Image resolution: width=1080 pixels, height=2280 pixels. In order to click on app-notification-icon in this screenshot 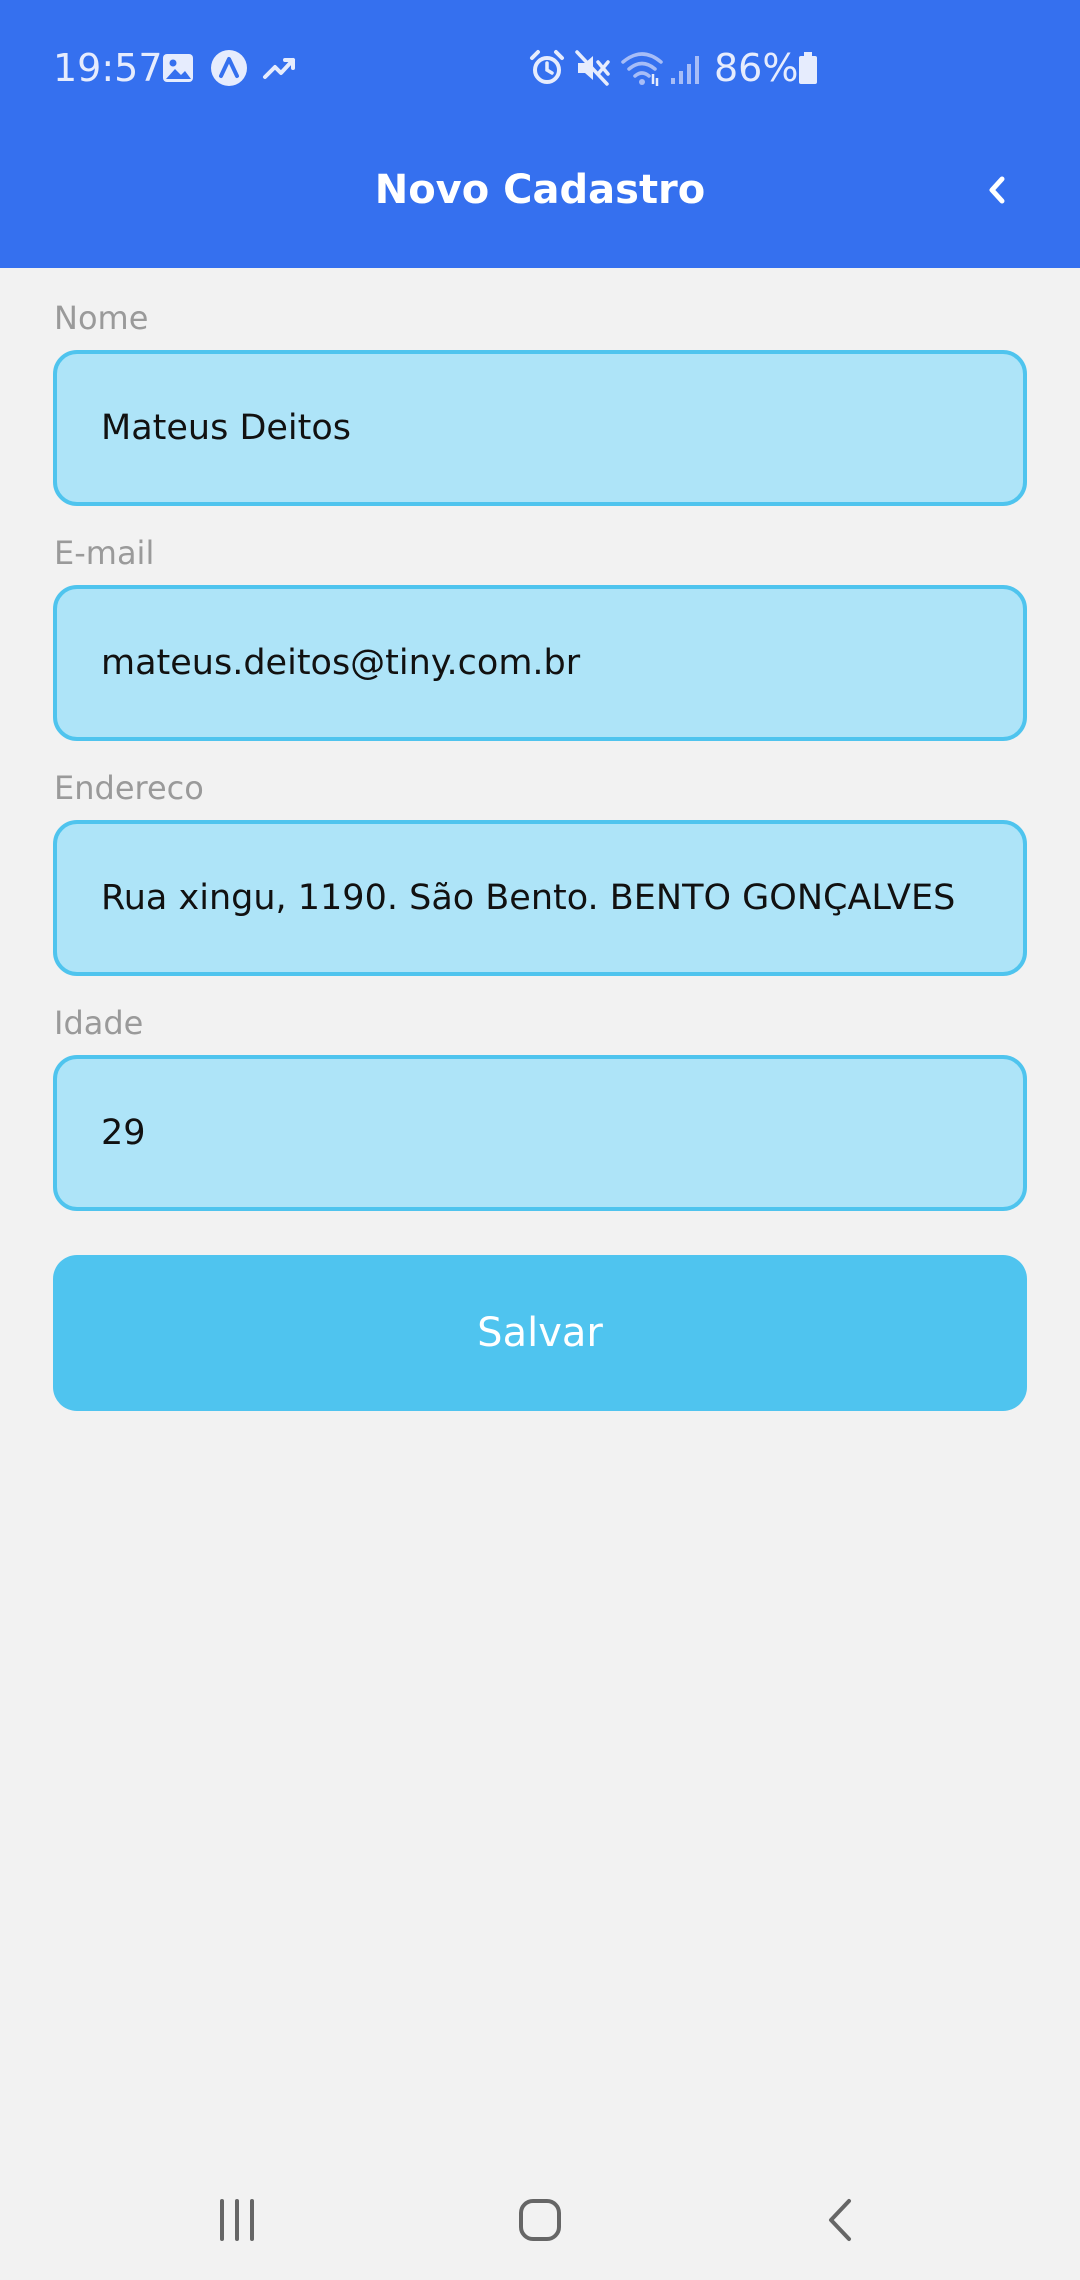, I will do `click(229, 68)`.